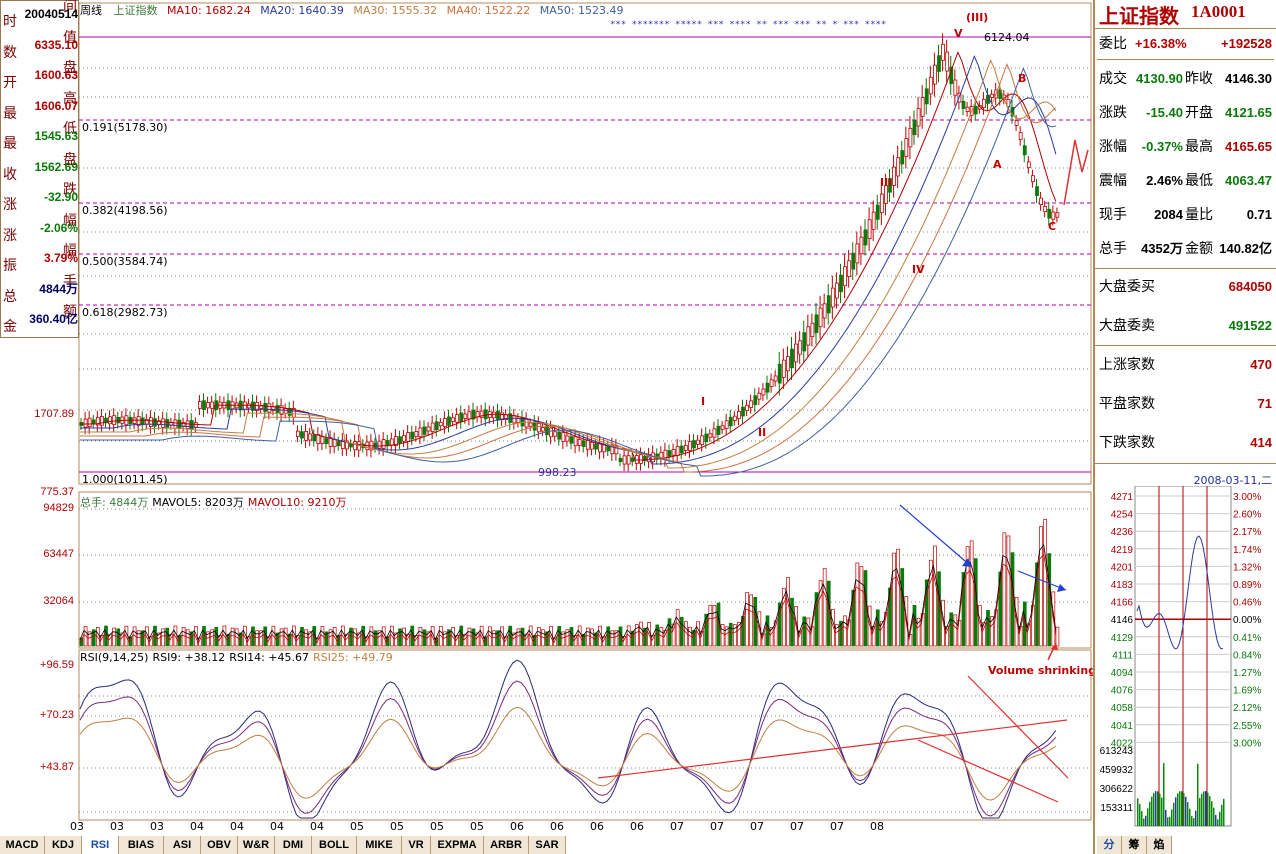 The height and width of the screenshot is (854, 1276). What do you see at coordinates (1022, 78) in the screenshot?
I see `wave-b-label: B` at bounding box center [1022, 78].